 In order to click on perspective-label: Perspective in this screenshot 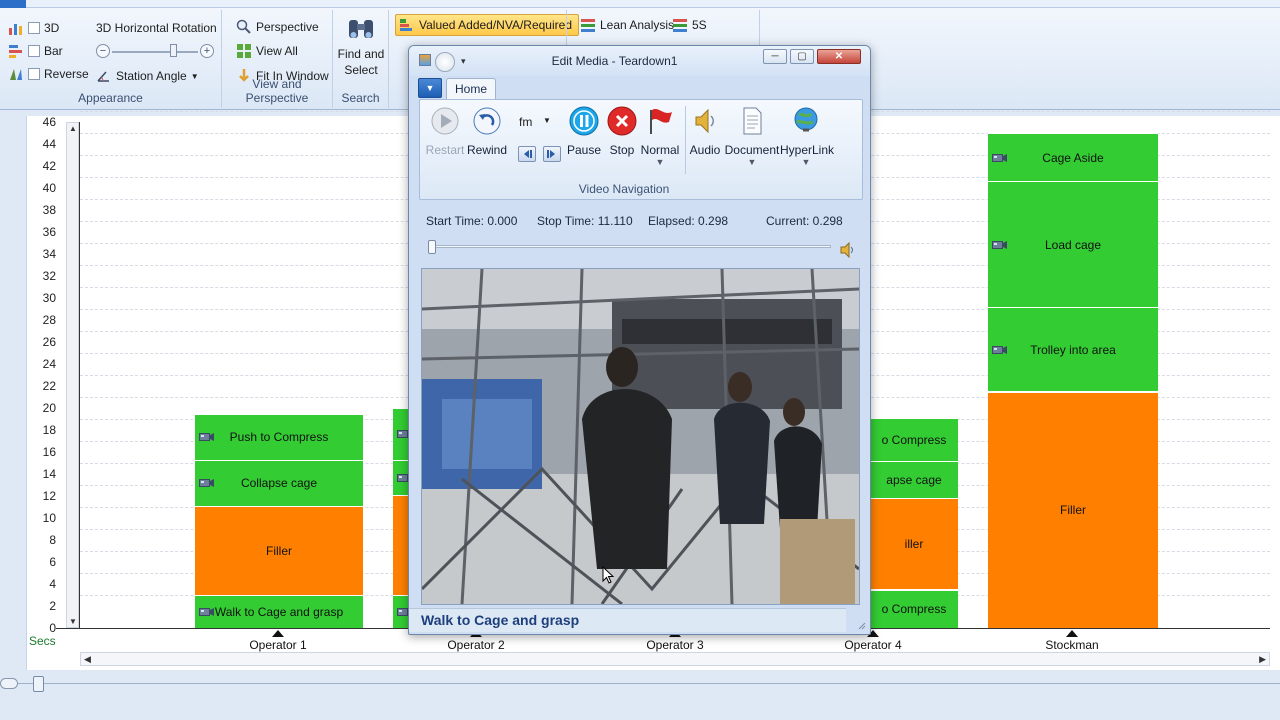, I will do `click(287, 27)`.